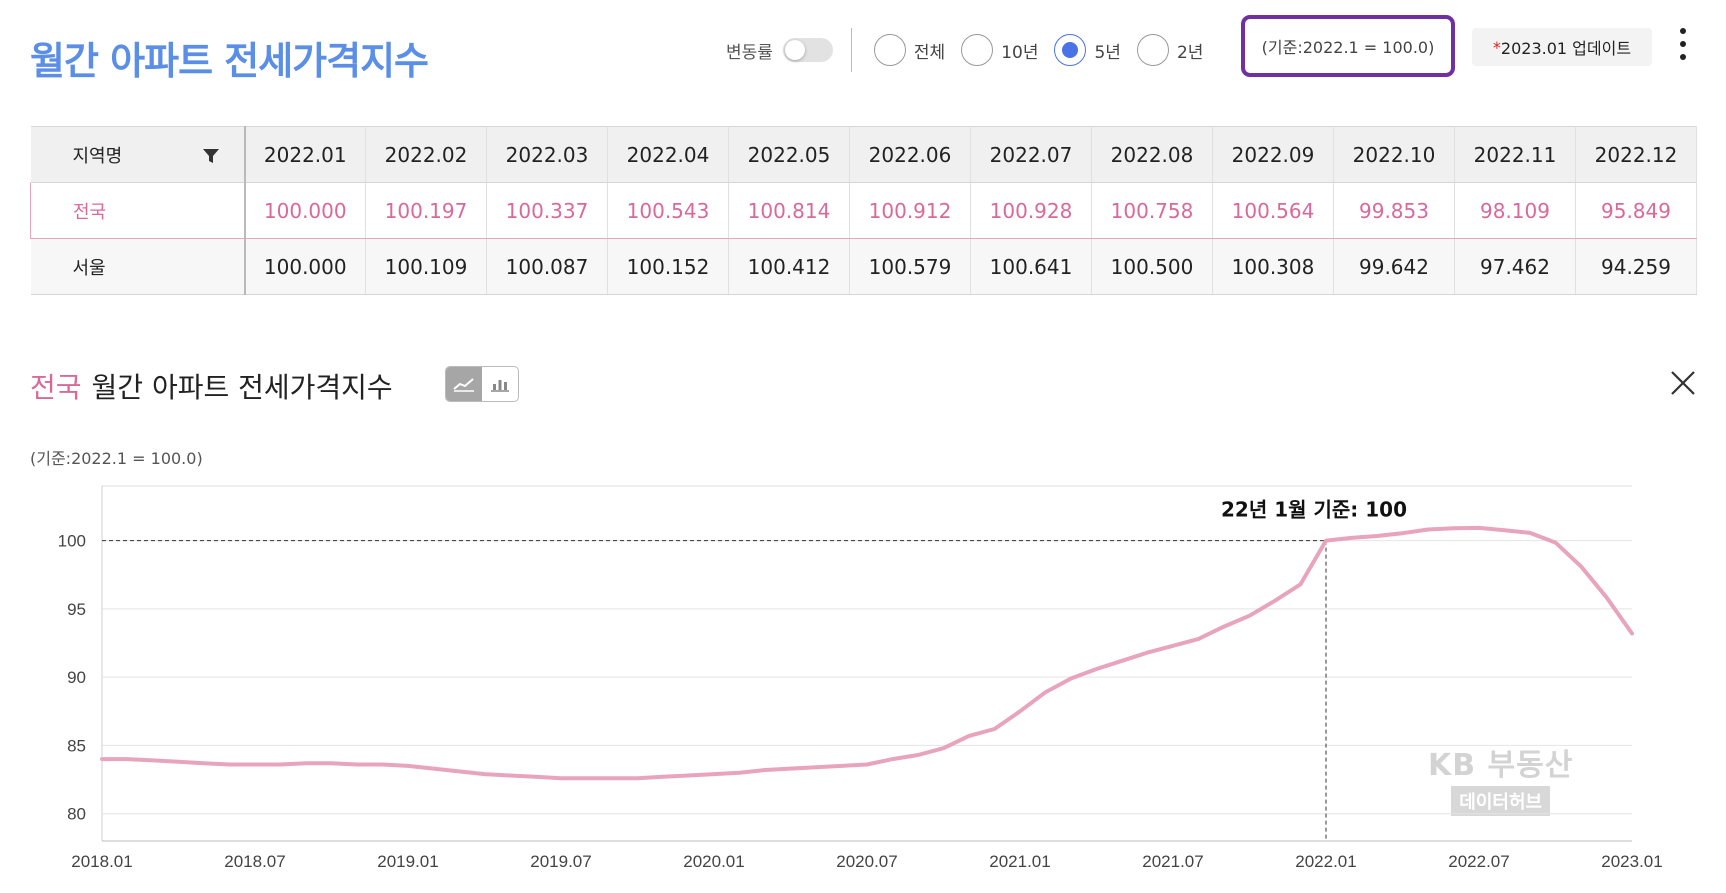 This screenshot has height=893, width=1726. I want to click on x-tick-label: 2020.07, so click(866, 861).